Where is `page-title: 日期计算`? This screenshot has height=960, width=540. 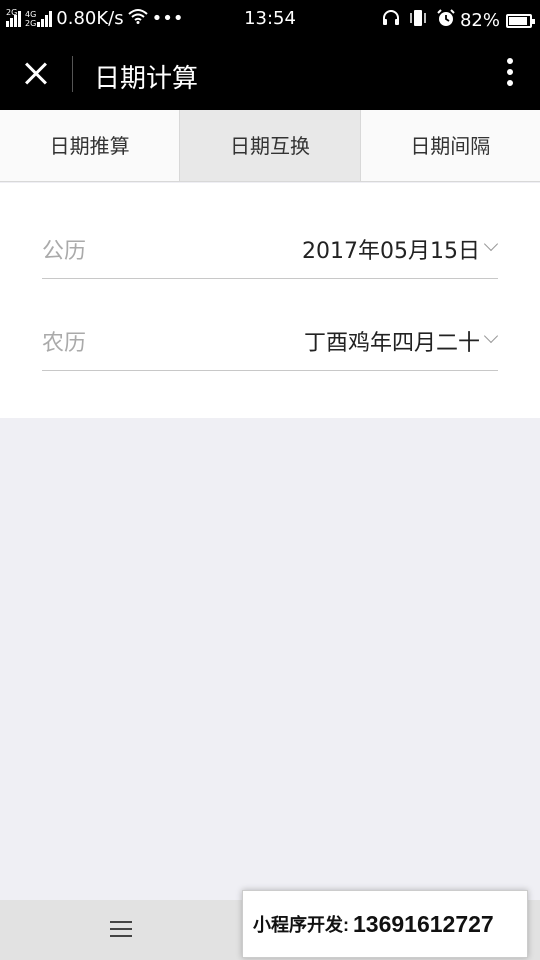 page-title: 日期计算 is located at coordinates (146, 79).